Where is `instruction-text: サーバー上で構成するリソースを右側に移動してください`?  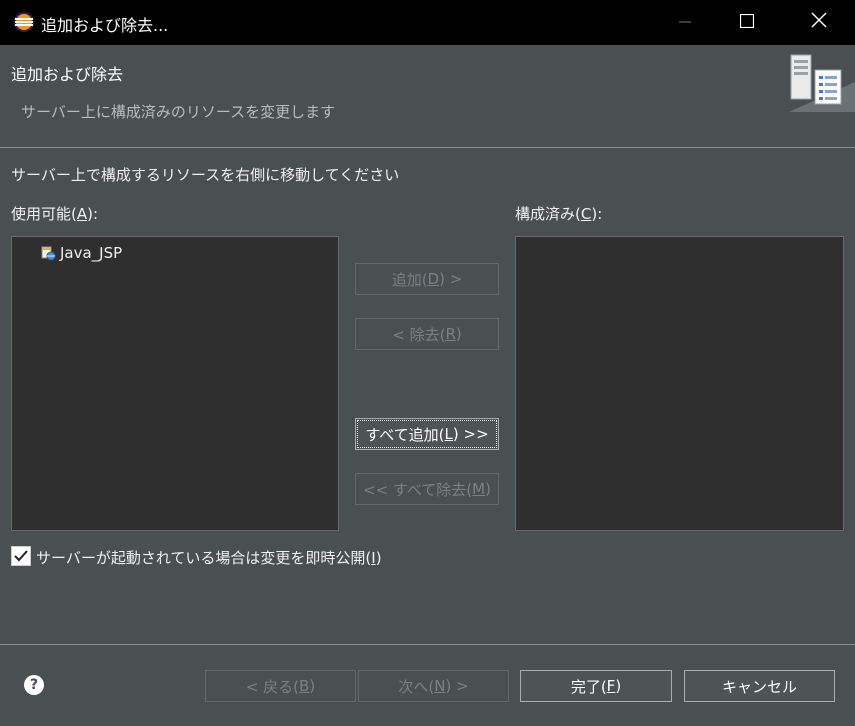 instruction-text: サーバー上で構成するリソースを右側に移動してください is located at coordinates (205, 175).